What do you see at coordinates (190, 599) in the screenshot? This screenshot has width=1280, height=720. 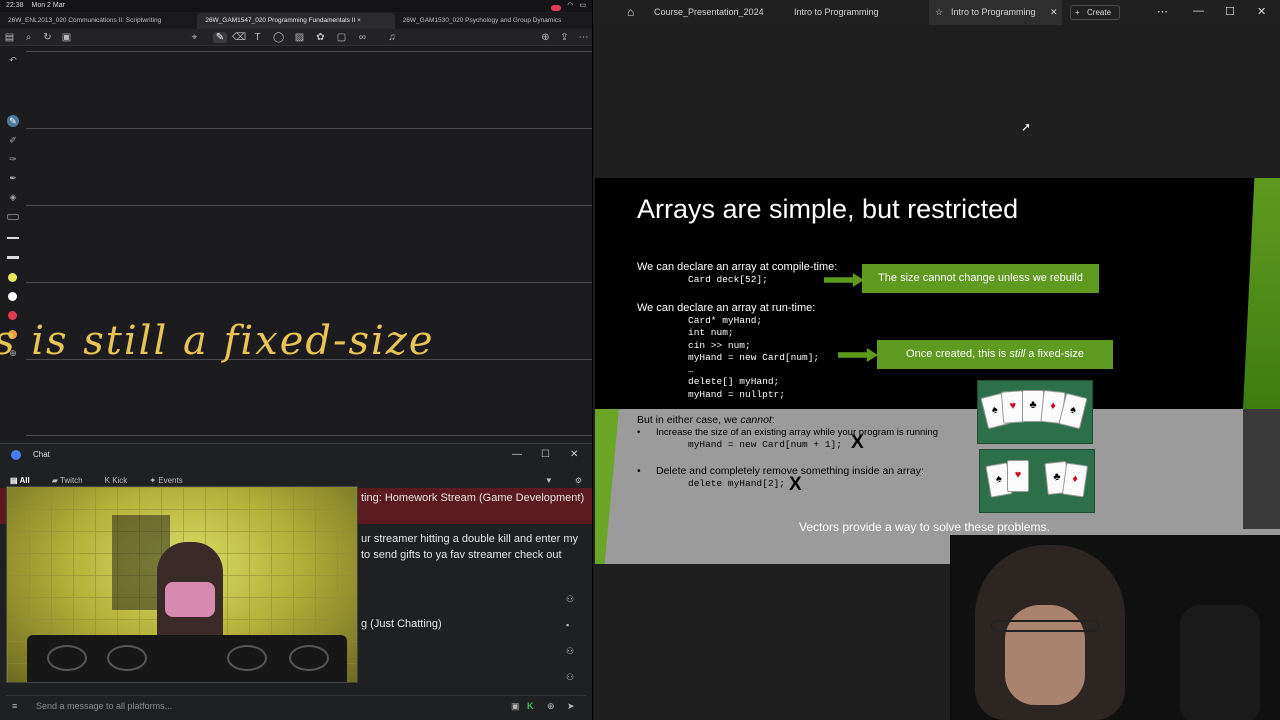 I see `dj-top` at bounding box center [190, 599].